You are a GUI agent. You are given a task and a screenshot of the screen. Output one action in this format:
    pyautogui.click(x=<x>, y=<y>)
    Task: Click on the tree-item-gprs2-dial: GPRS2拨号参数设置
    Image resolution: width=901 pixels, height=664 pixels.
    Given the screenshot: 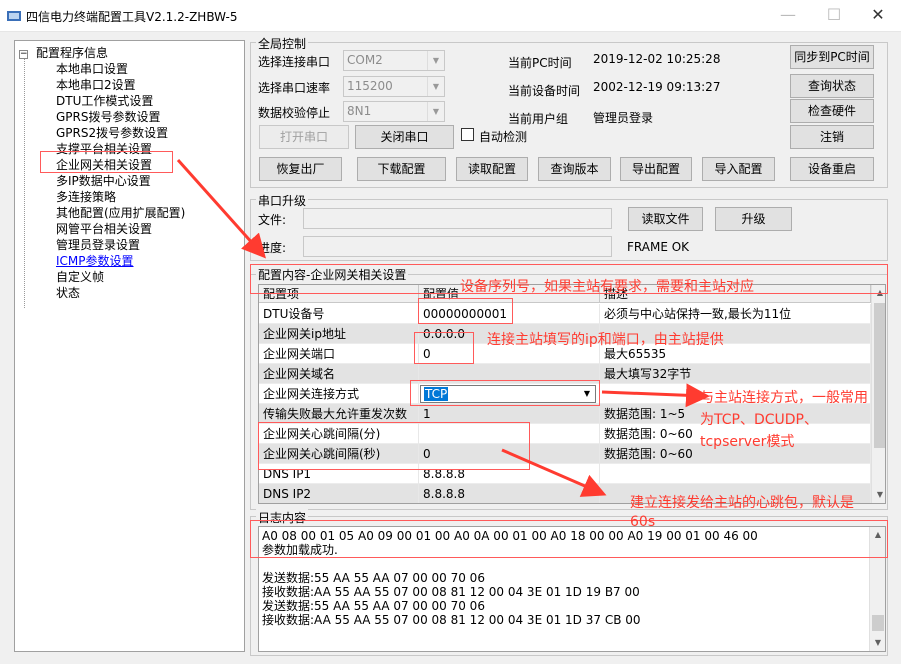 What is the action you would take?
    pyautogui.click(x=112, y=132)
    